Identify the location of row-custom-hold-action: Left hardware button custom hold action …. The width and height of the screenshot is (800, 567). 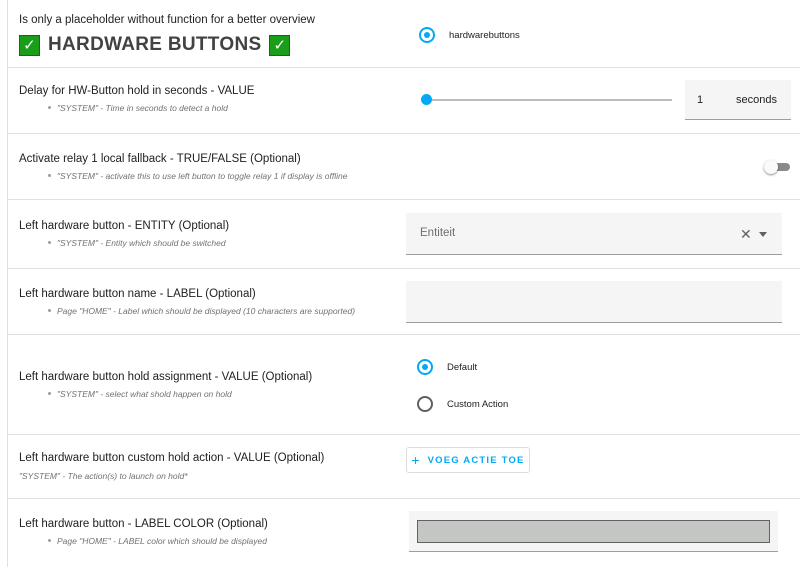
(404, 466).